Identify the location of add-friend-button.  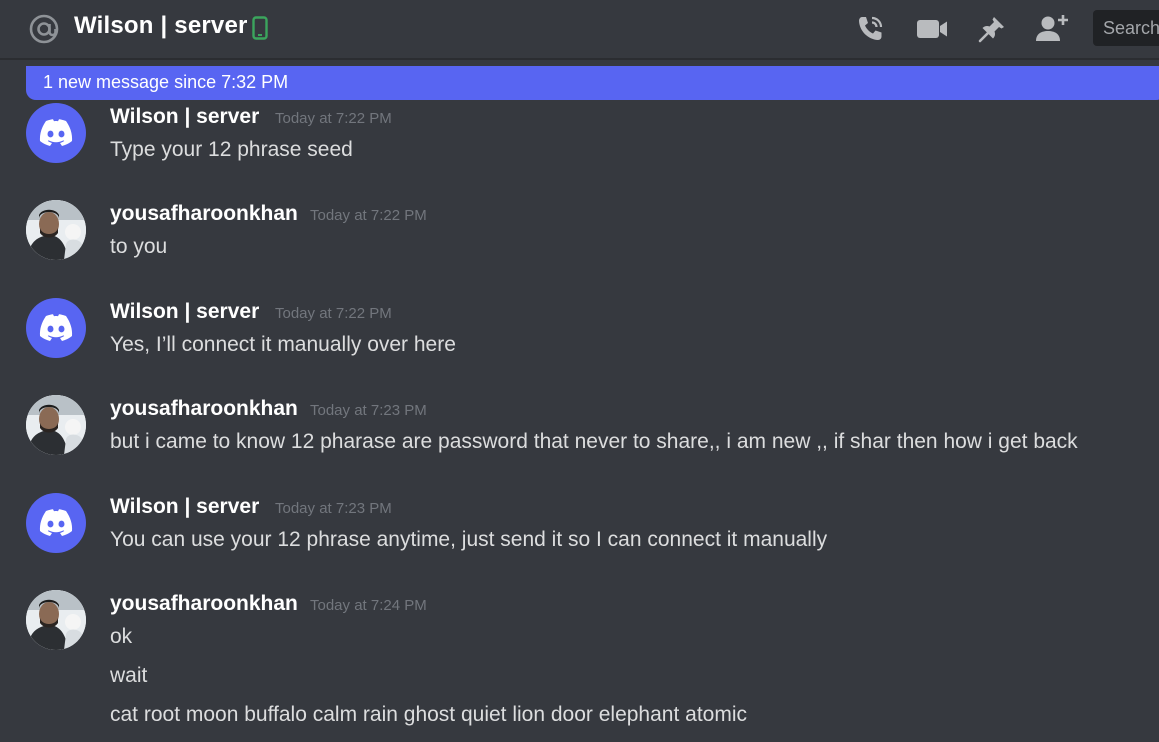
(1052, 29).